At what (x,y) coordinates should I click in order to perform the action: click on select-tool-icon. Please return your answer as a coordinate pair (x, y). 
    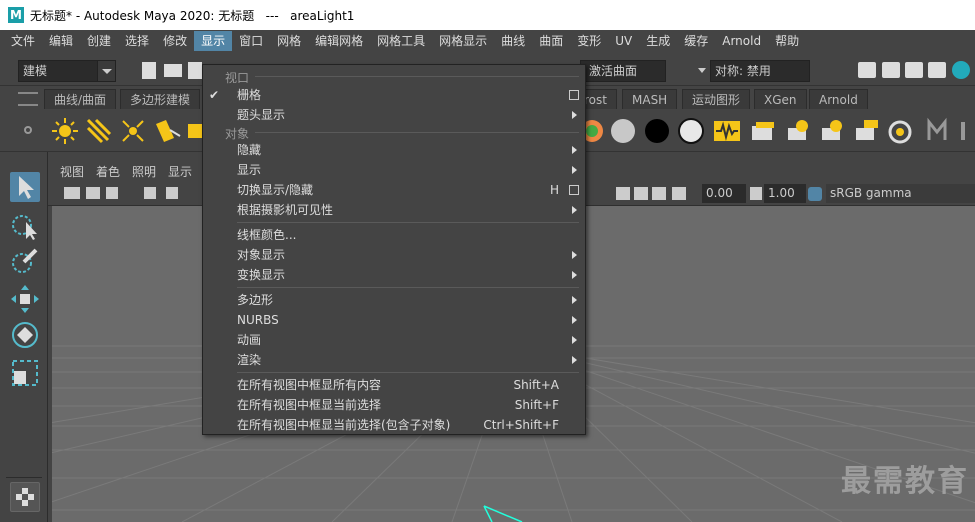
    Looking at the image, I should click on (25, 187).